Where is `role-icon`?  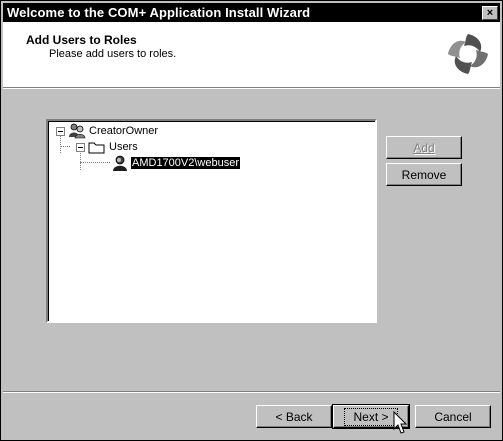
role-icon is located at coordinates (77, 131).